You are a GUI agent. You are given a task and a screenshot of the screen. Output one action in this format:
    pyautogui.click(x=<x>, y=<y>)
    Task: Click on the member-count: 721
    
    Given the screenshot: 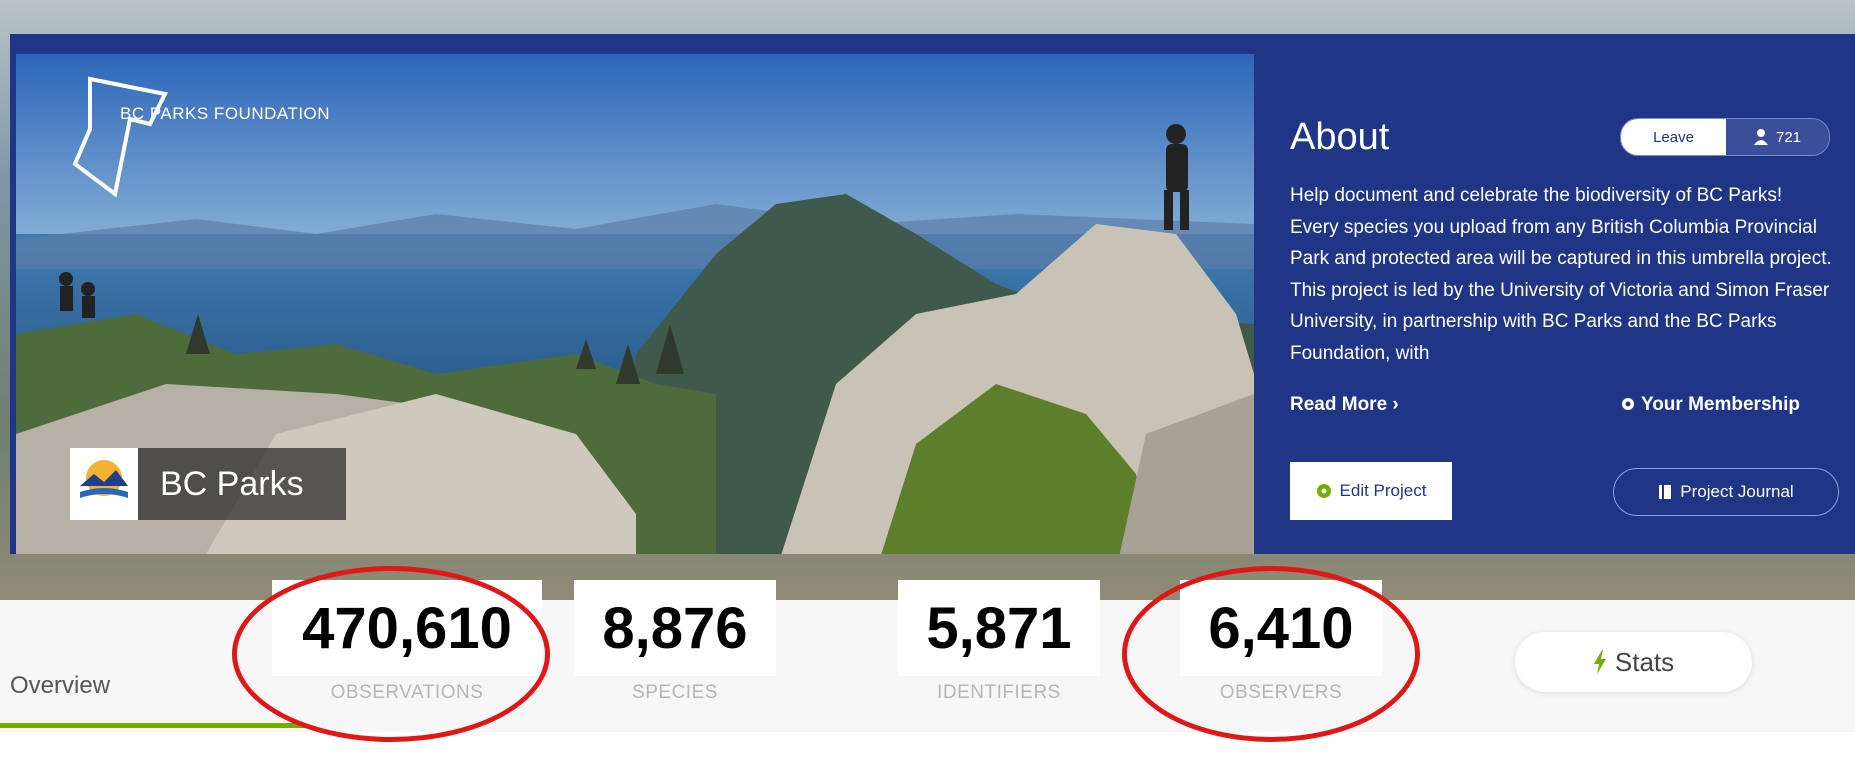 What is the action you would take?
    pyautogui.click(x=1777, y=137)
    